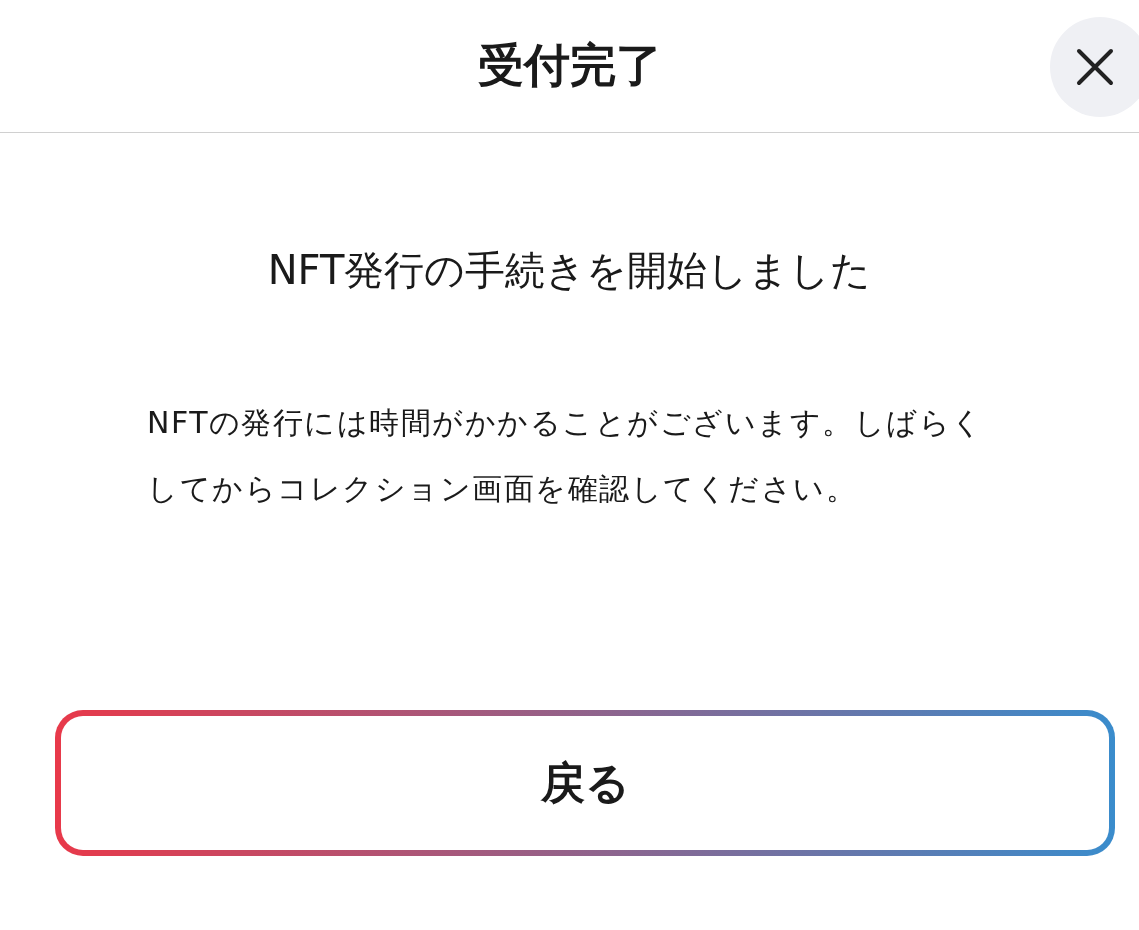 The width and height of the screenshot is (1139, 930). I want to click on dialog-title: 受付完了, so click(569, 65).